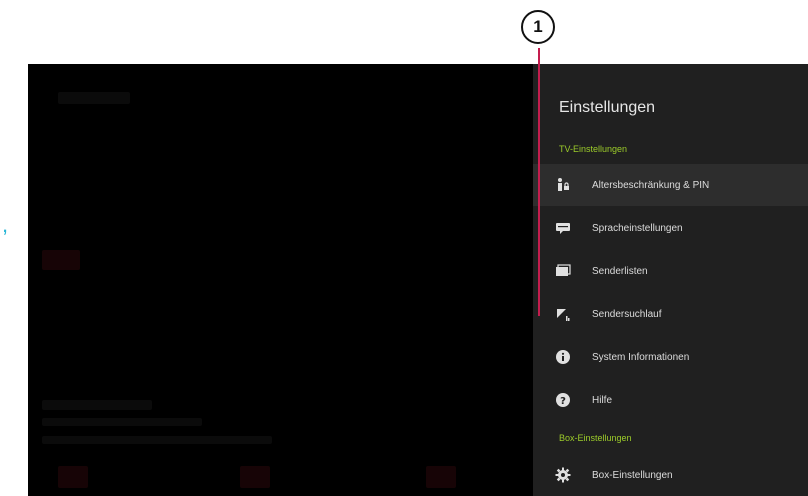 The image size is (808, 496). I want to click on section-label-tv: TV-Einstellungen, so click(593, 149).